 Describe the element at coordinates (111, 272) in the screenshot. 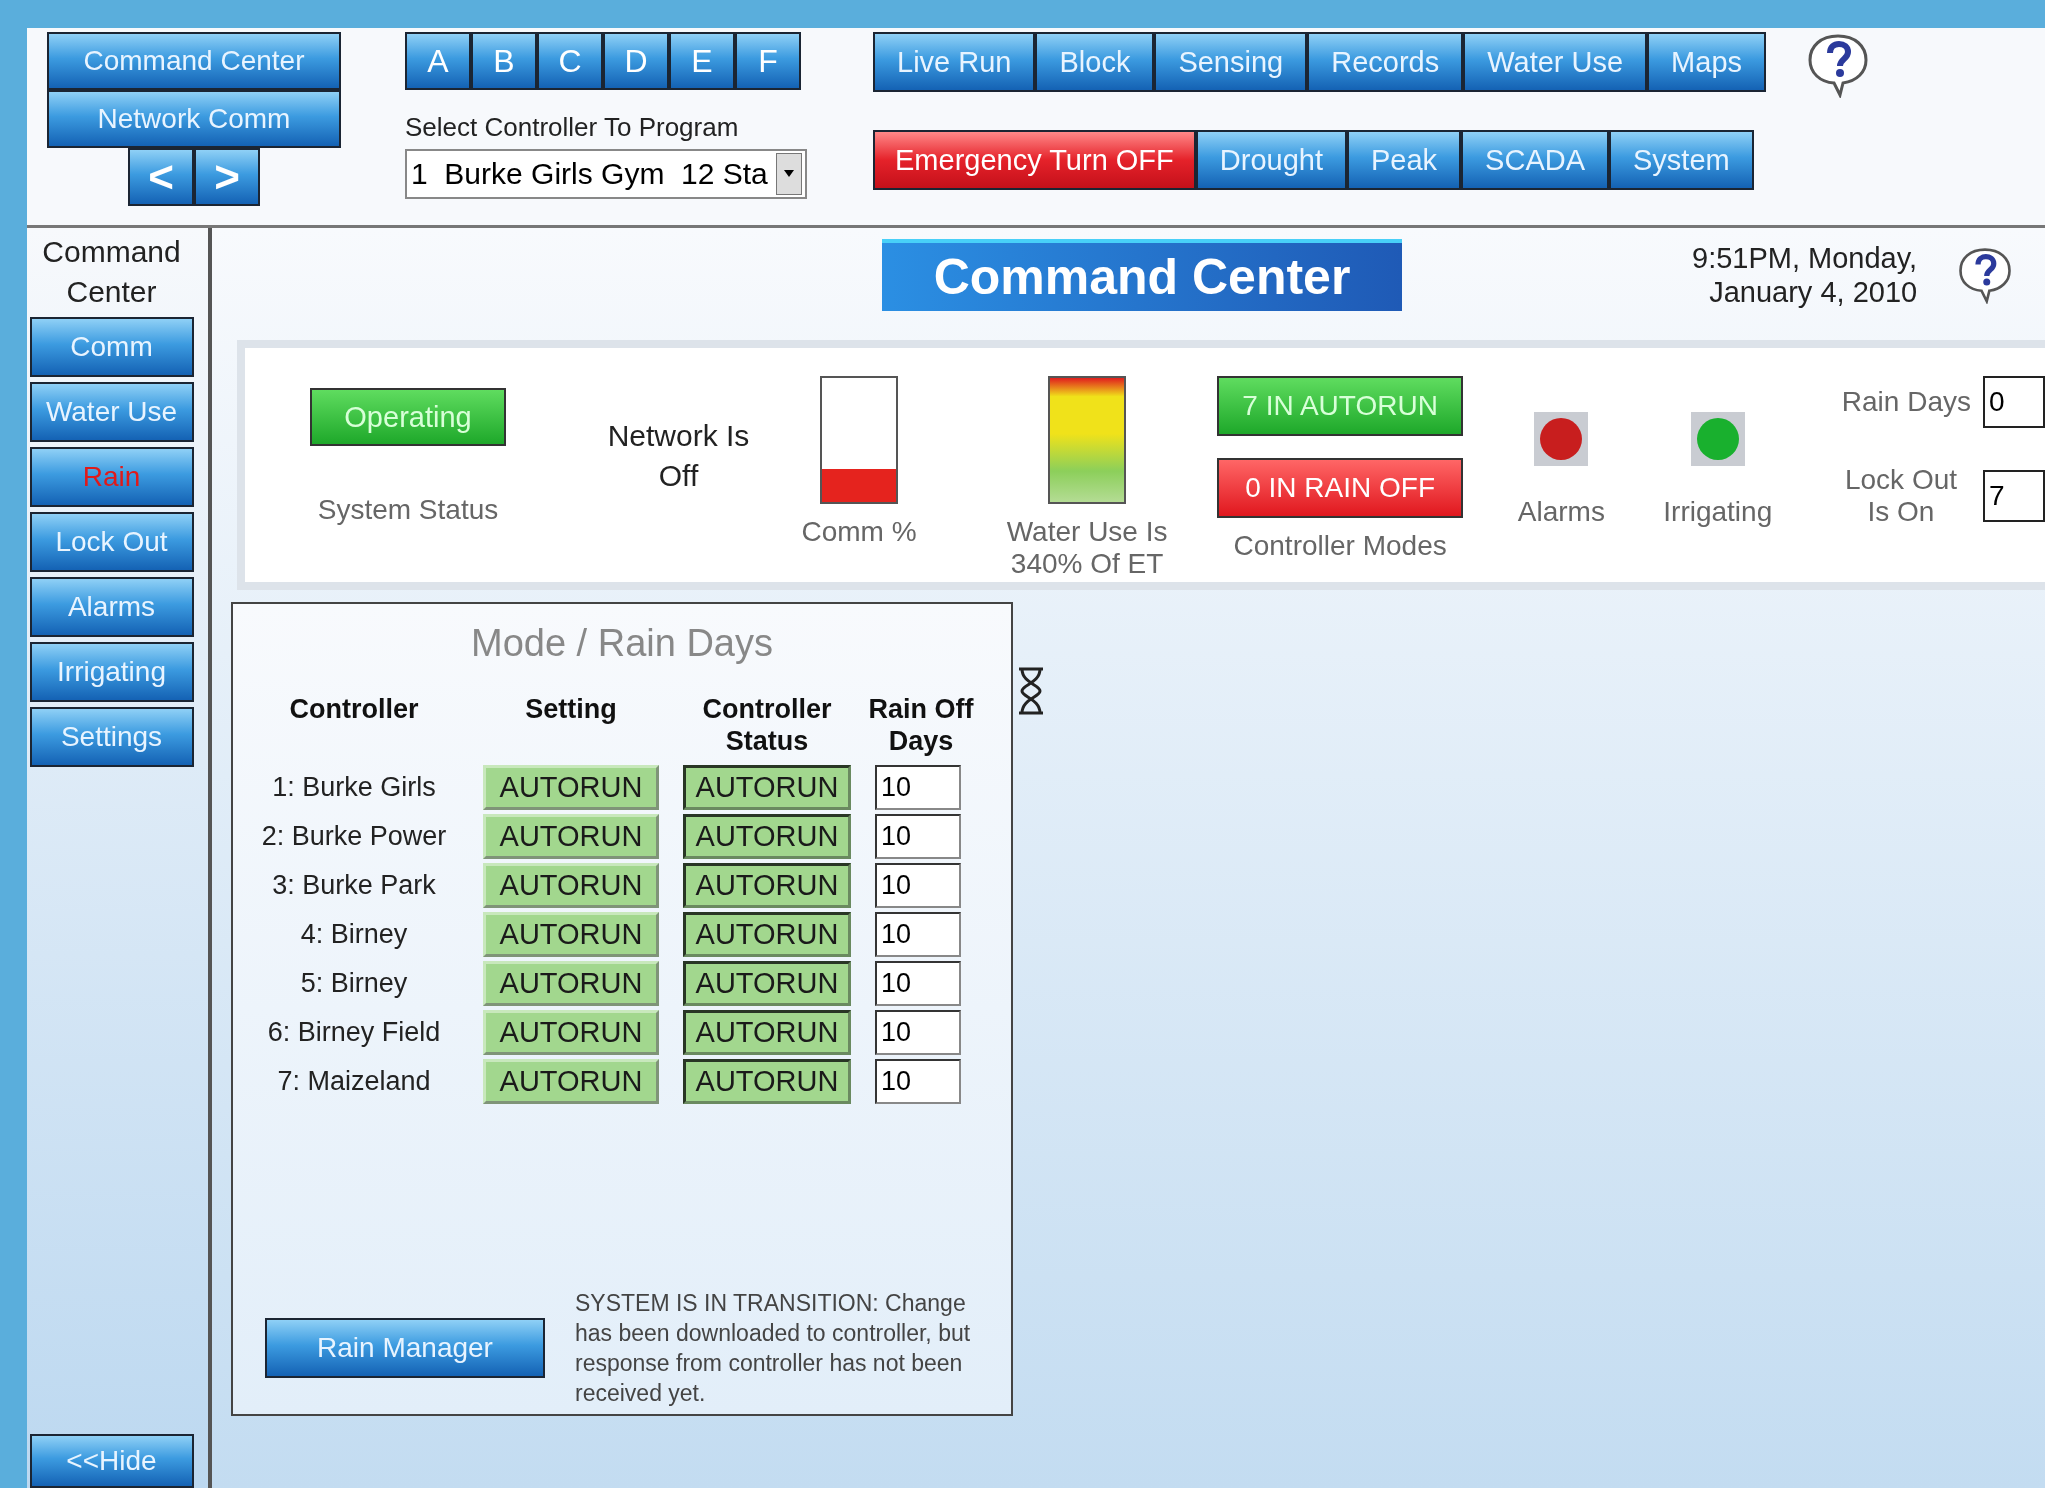

I see `sidebar-title: Command Center` at that location.